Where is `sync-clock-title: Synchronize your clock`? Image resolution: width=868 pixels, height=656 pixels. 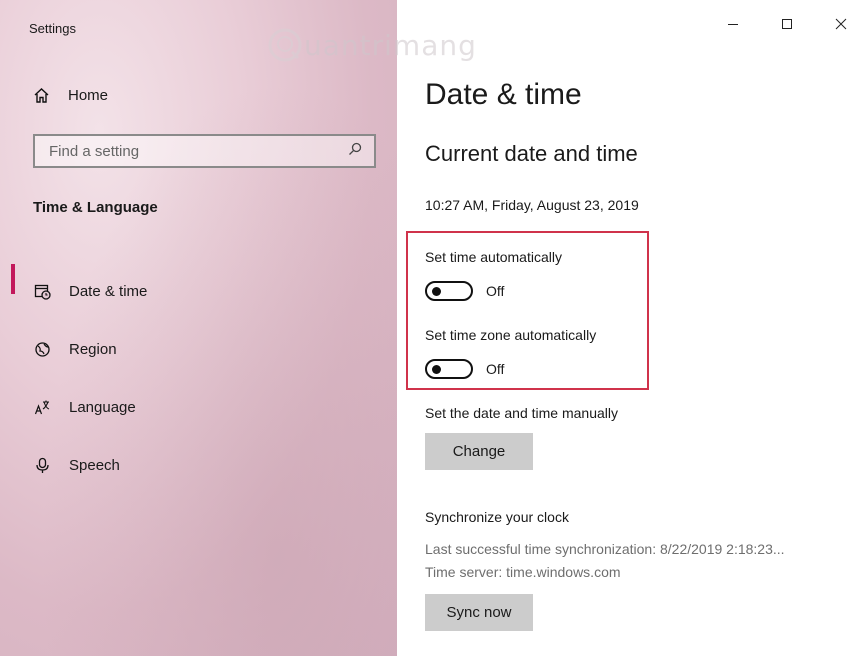
sync-clock-title: Synchronize your clock is located at coordinates (497, 517).